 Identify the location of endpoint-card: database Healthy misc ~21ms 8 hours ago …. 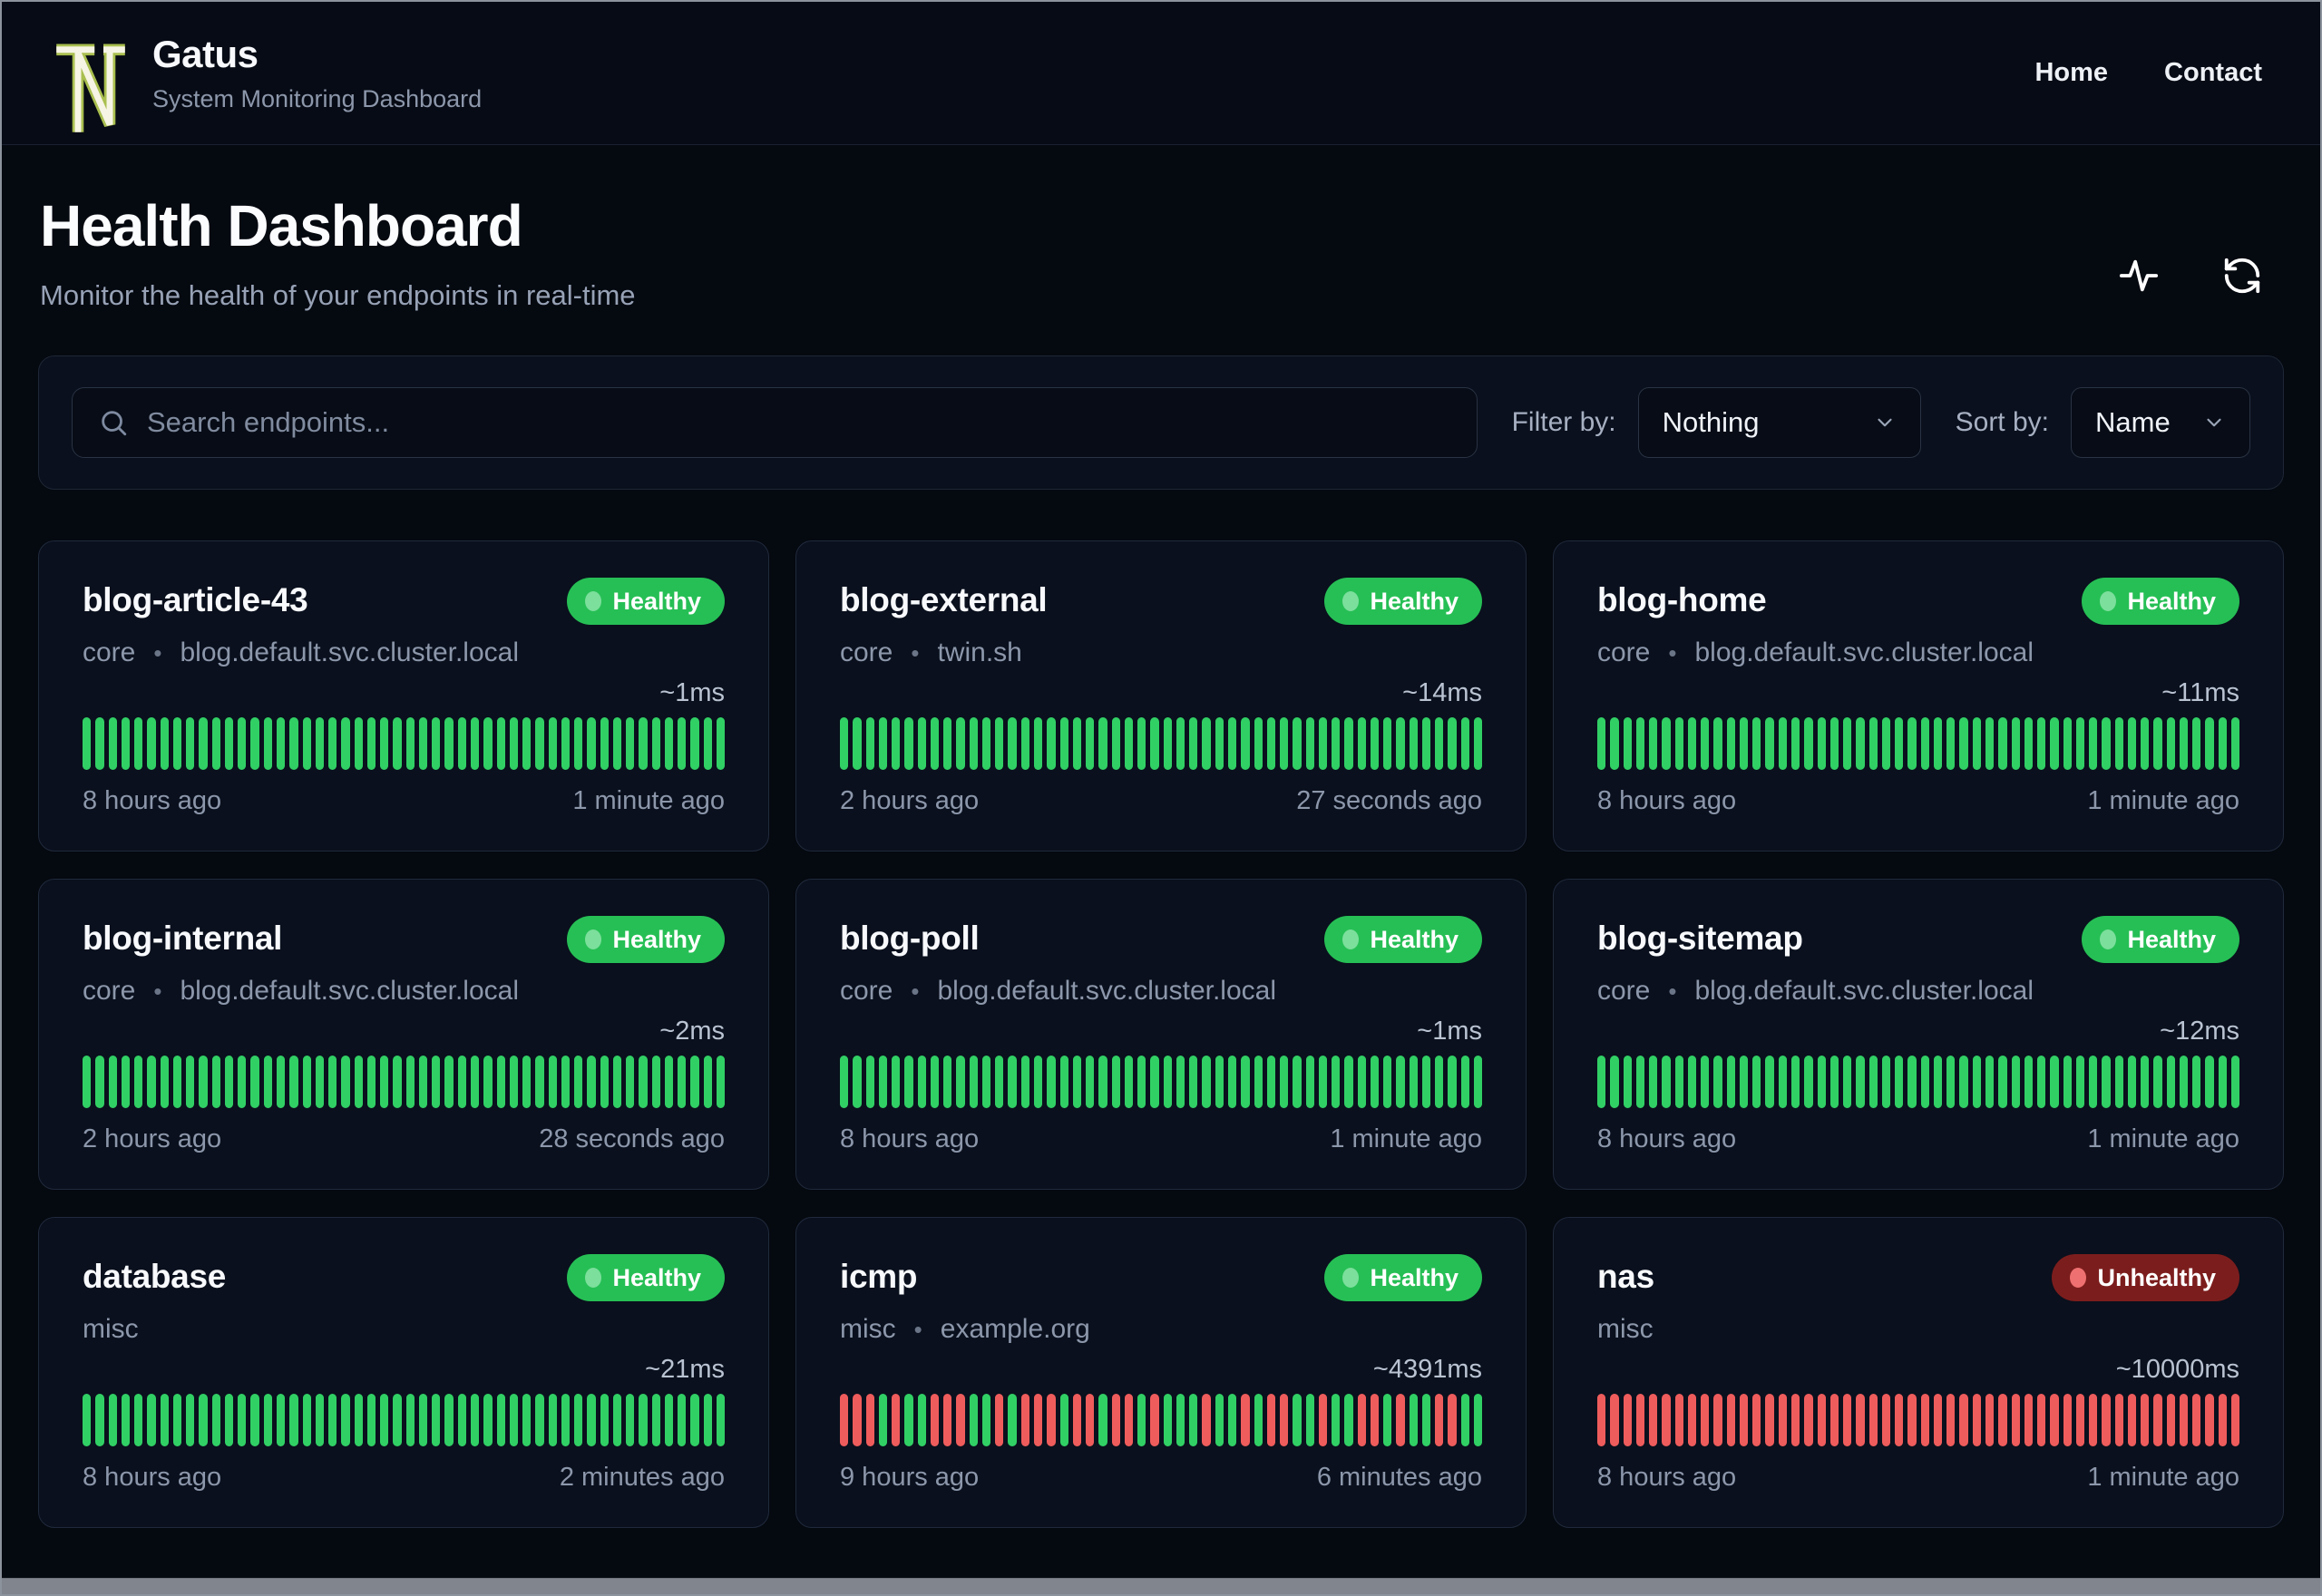
(403, 1372).